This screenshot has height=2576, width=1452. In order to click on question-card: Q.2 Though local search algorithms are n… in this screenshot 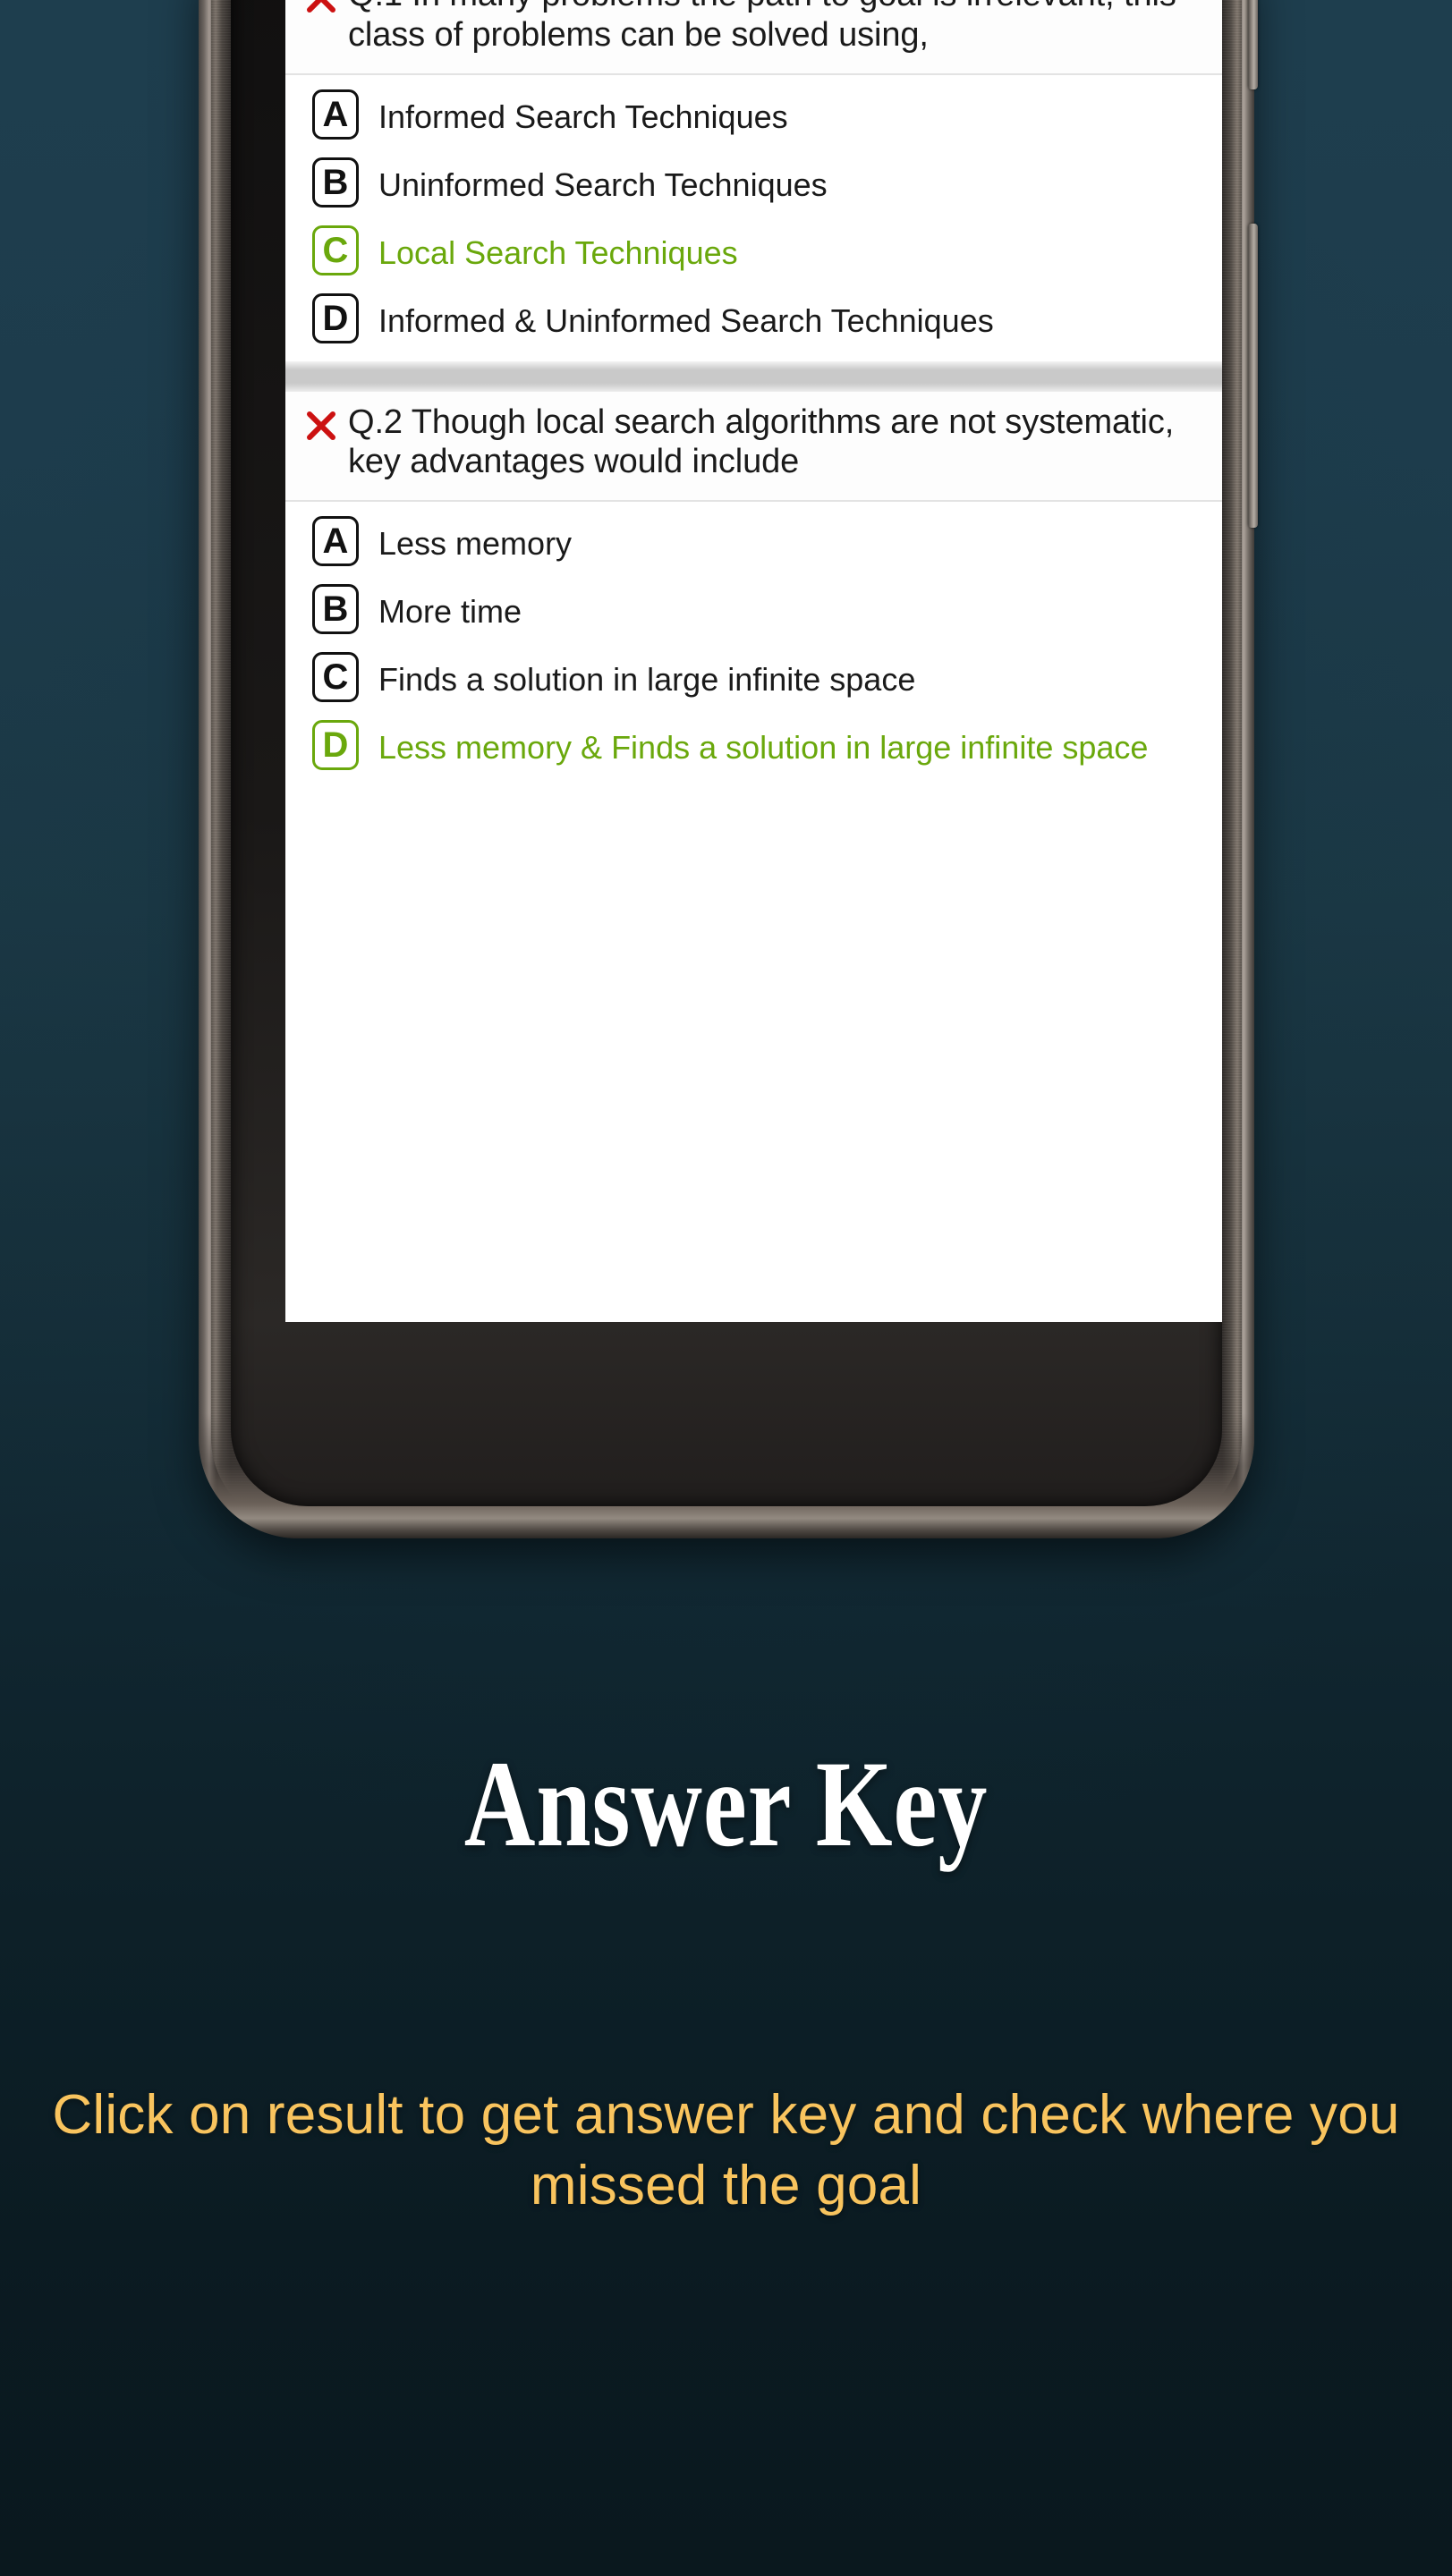, I will do `click(753, 590)`.